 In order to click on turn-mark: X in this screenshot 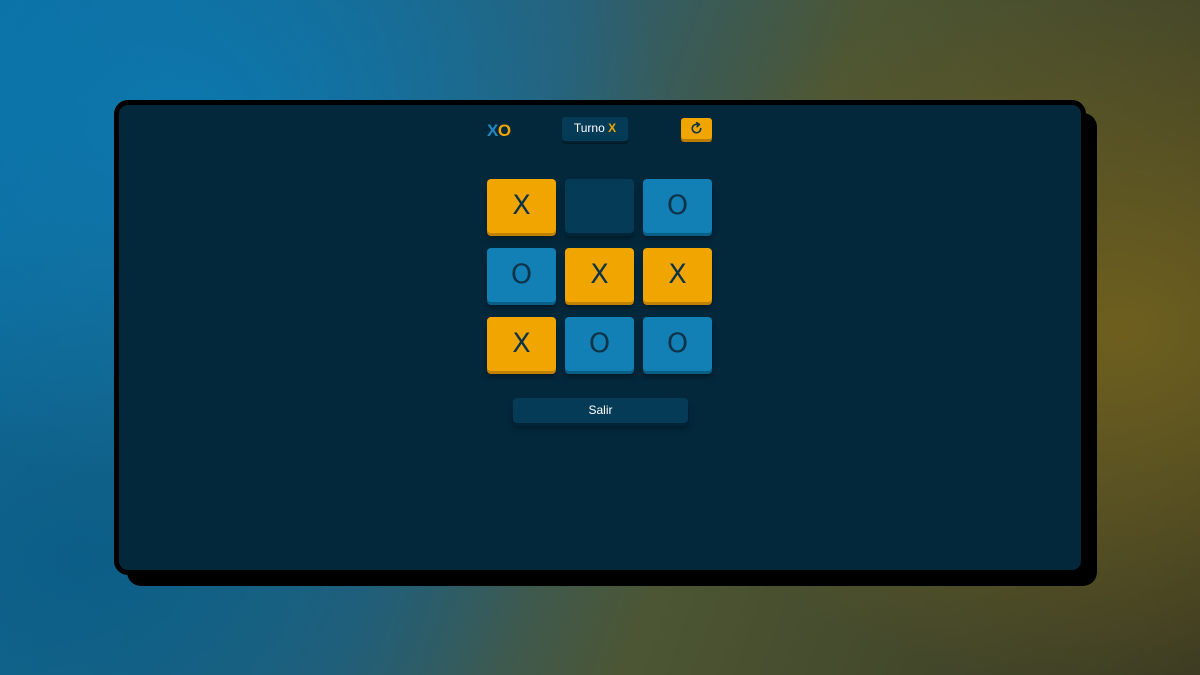, I will do `click(612, 128)`.